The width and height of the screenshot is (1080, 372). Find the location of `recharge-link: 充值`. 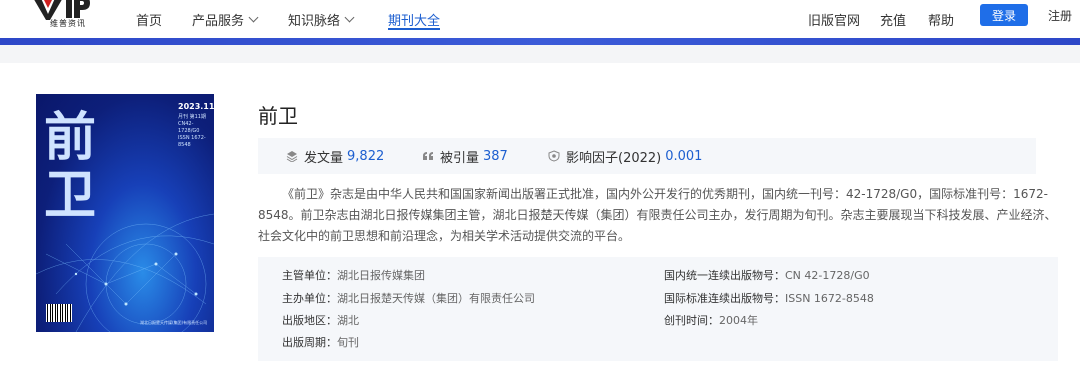

recharge-link: 充值 is located at coordinates (893, 19).